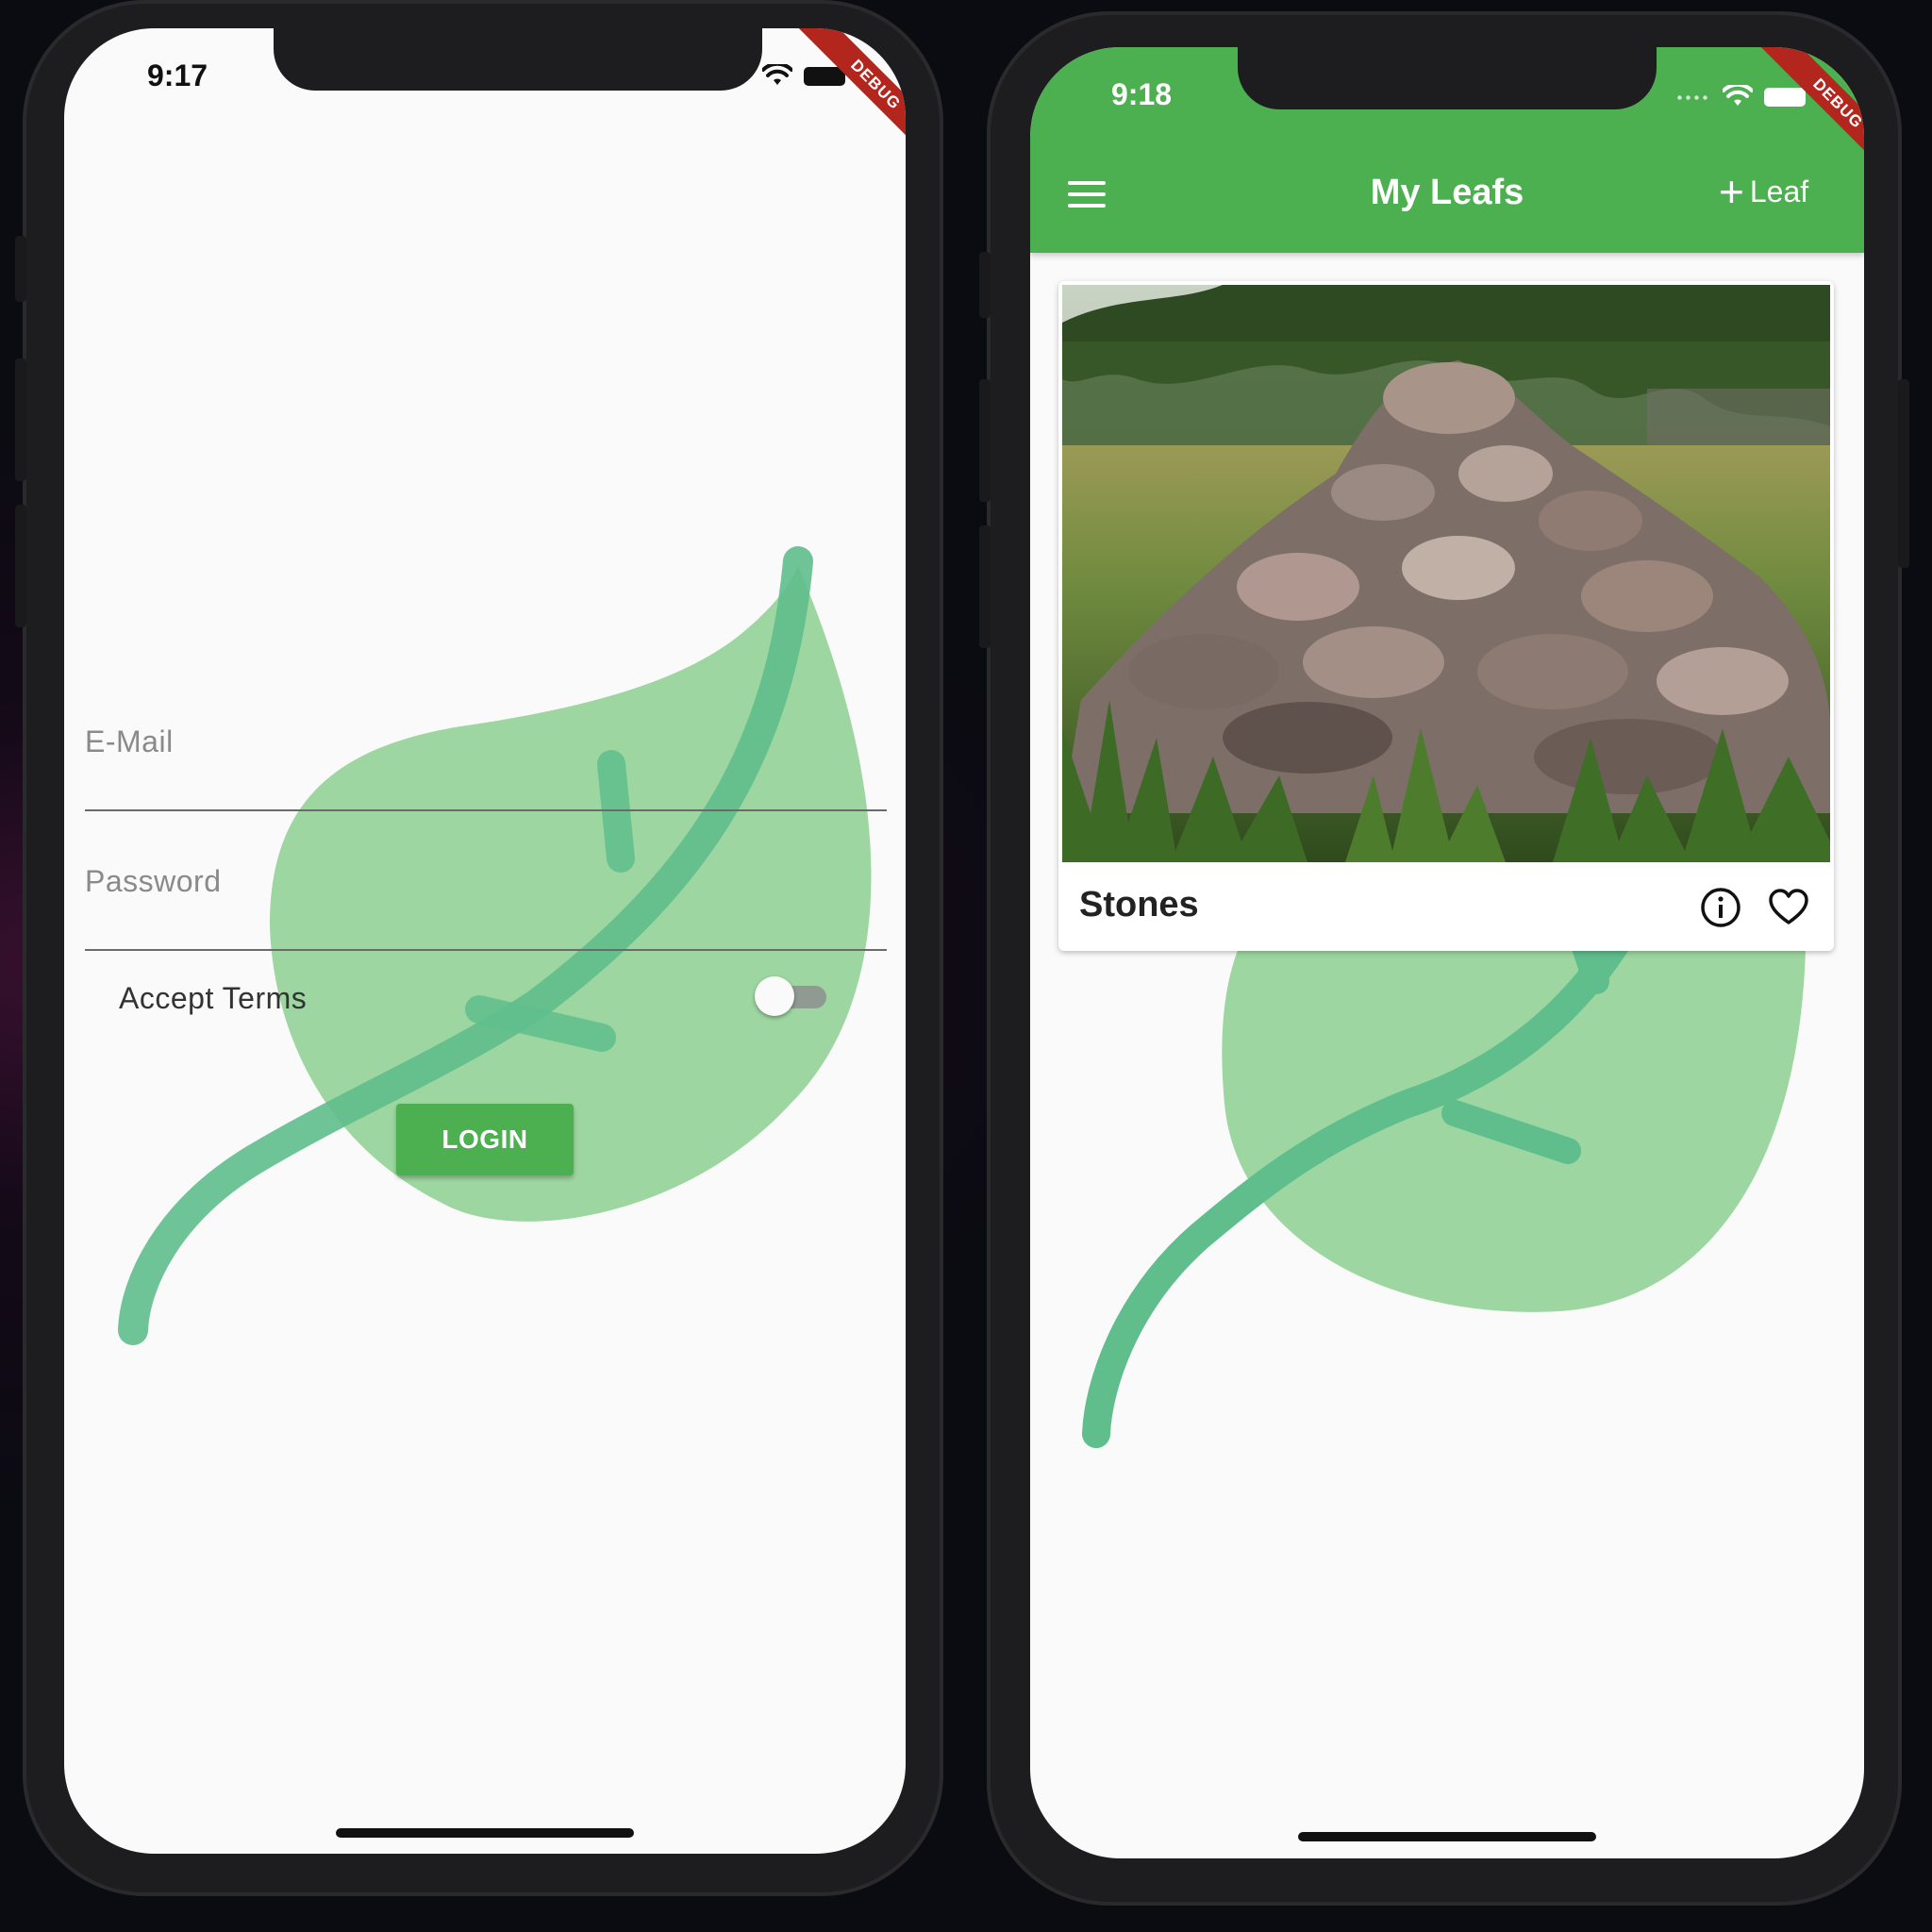 This screenshot has height=1932, width=1932. I want to click on accept-terms-label: Accept Terms, so click(213, 998).